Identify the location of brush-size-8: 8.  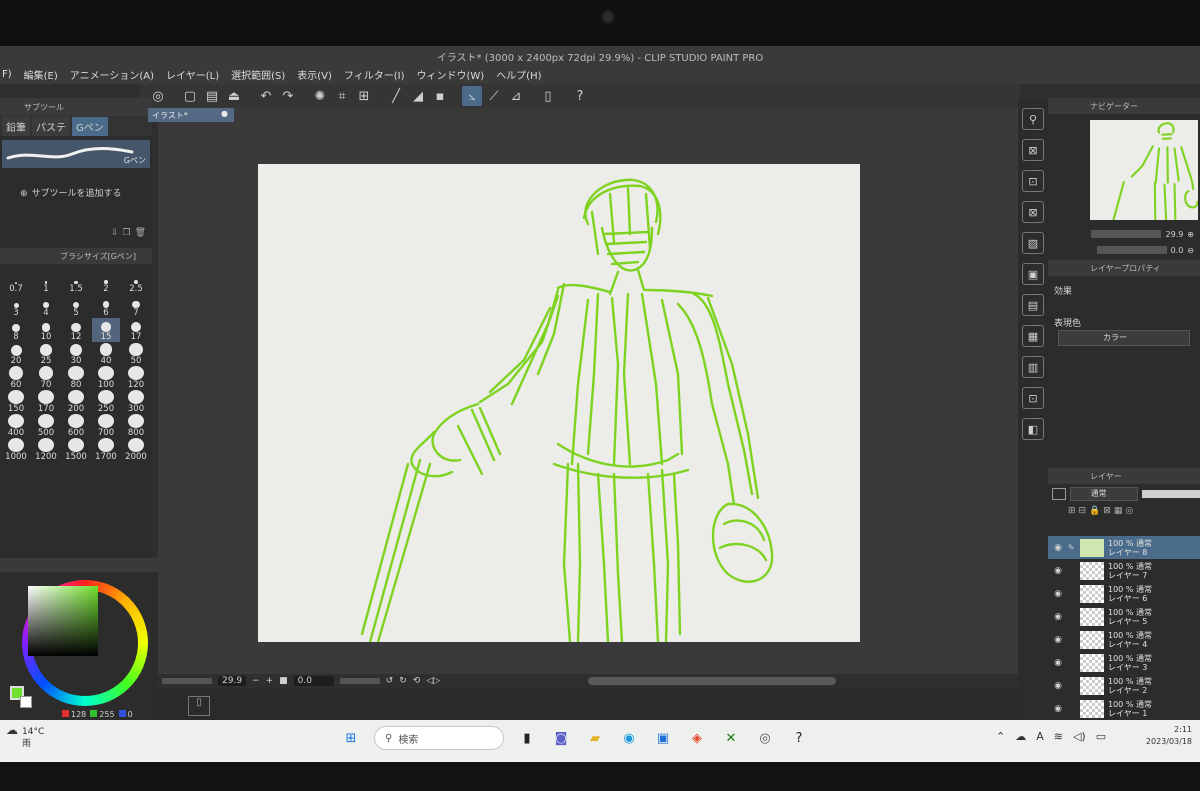
(16, 330).